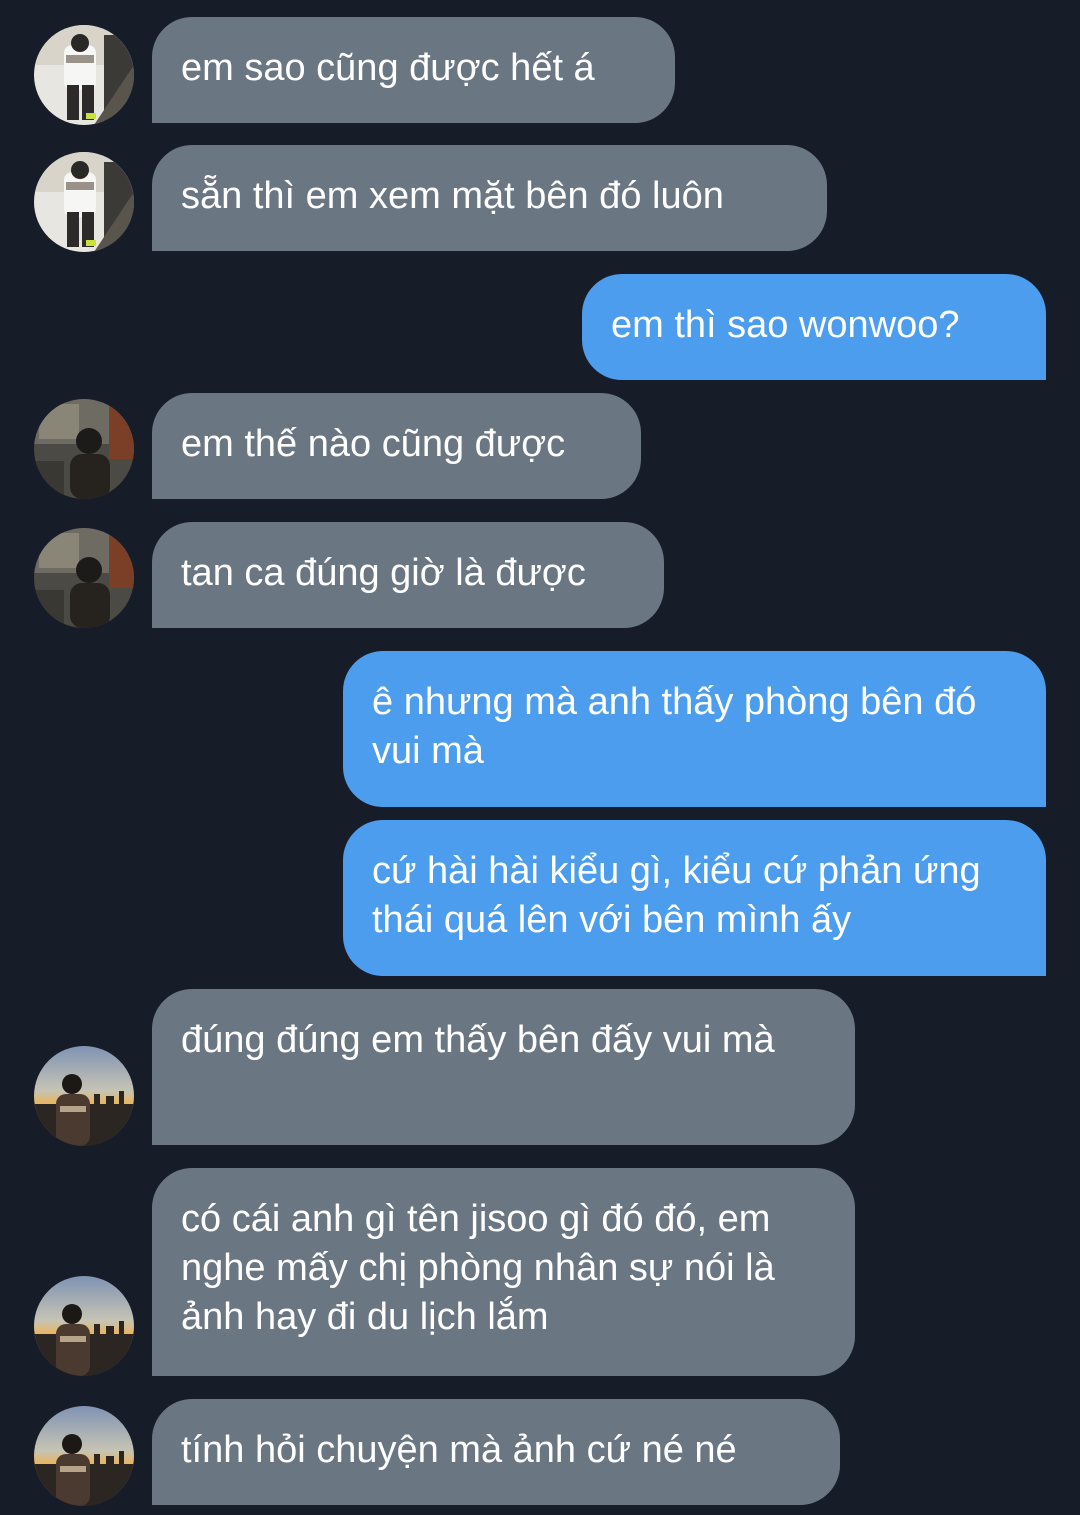 This screenshot has width=1080, height=1515. I want to click on outgoing-message-bubble: ê nhưng mà anh thấy phòng bên đó vui mà, so click(694, 729).